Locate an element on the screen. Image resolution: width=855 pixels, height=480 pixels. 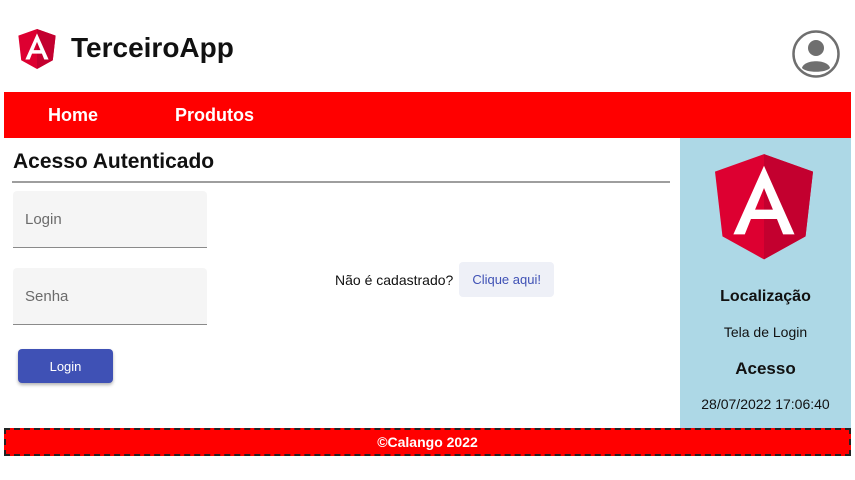
register-prompt: Não é cadastrado? Clique aqui! is located at coordinates (444, 279).